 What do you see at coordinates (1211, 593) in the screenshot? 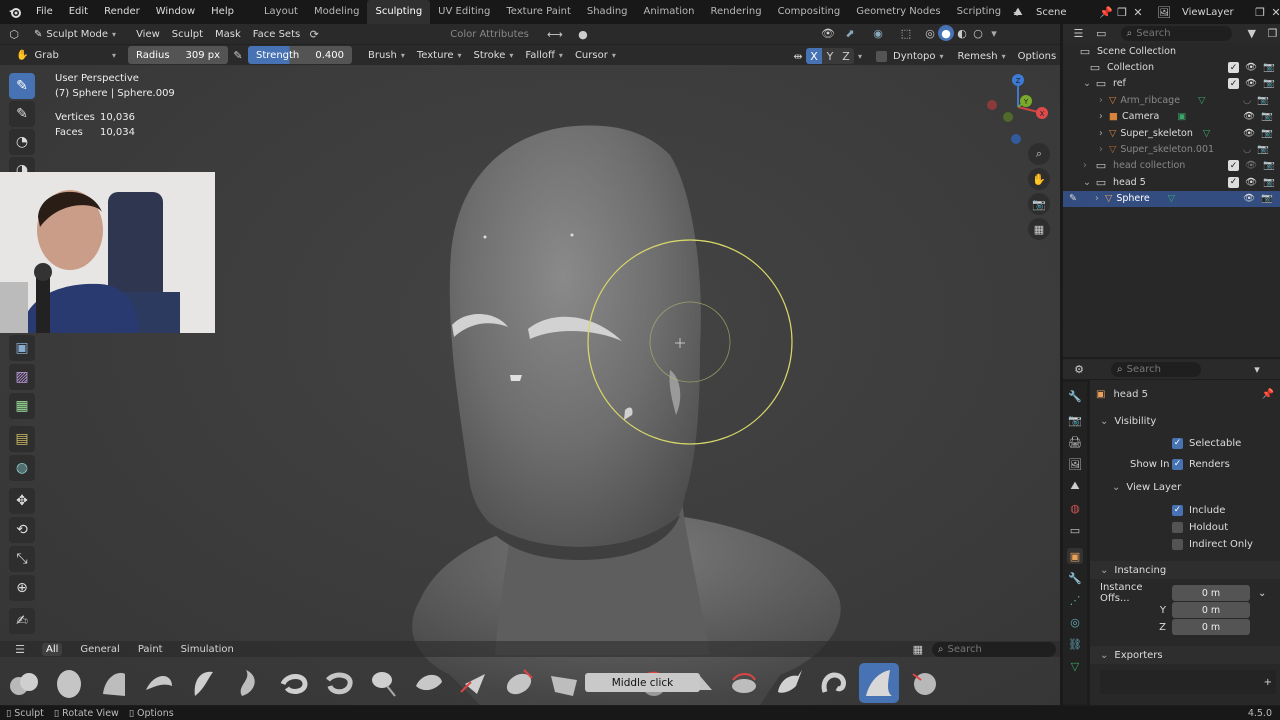
I see `instance-offset-x-field: 0 m` at bounding box center [1211, 593].